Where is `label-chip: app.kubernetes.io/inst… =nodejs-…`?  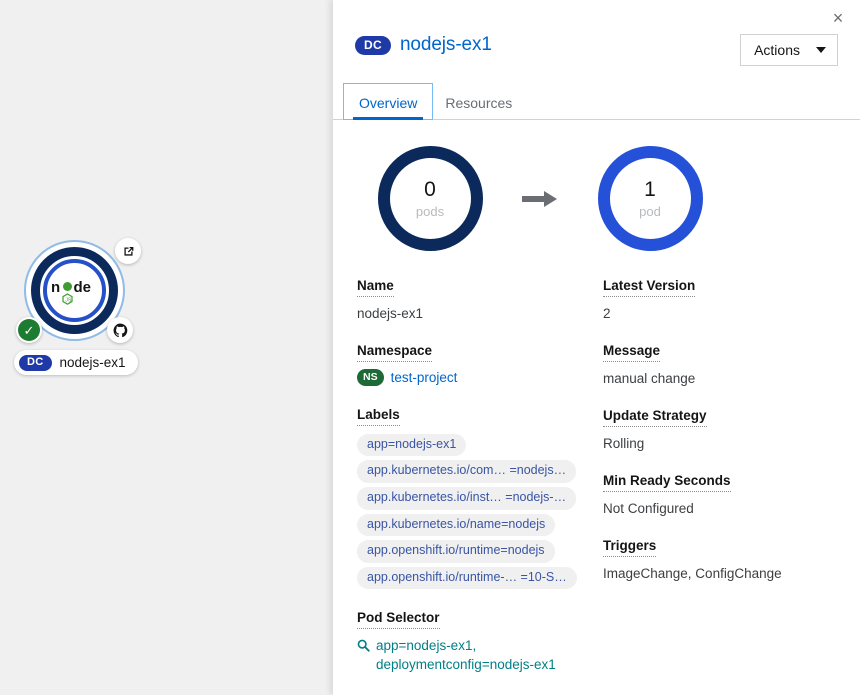
label-chip: app.kubernetes.io/inst… =nodejs-… is located at coordinates (467, 498).